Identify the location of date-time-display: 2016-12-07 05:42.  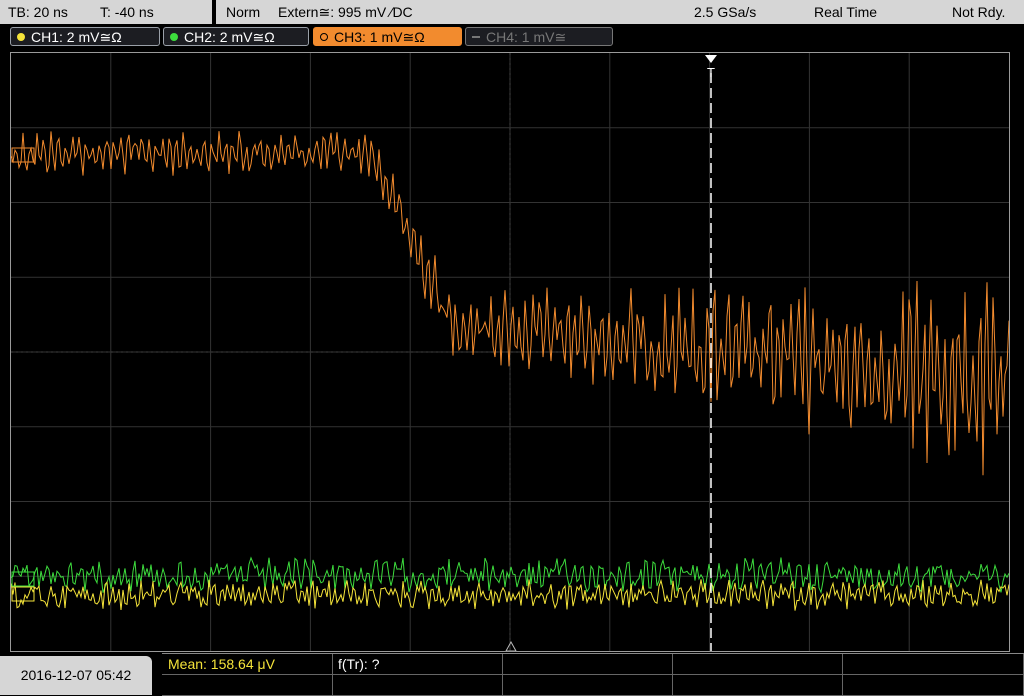
(76, 675).